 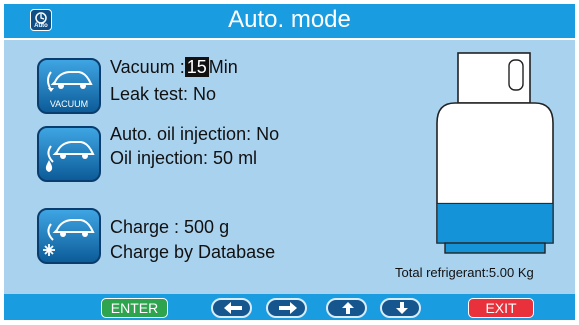 I want to click on title-divider, so click(x=289, y=39).